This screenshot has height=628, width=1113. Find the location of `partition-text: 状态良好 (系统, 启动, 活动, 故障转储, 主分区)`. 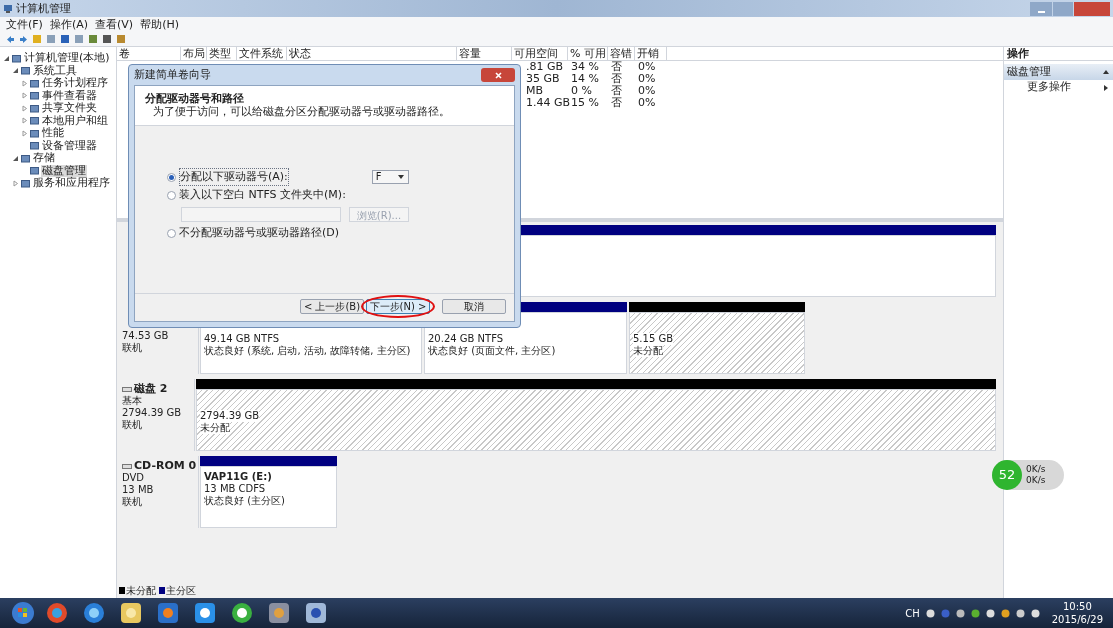

partition-text: 状态良好 (系统, 启动, 活动, 故障转储, 主分区) is located at coordinates (307, 351).